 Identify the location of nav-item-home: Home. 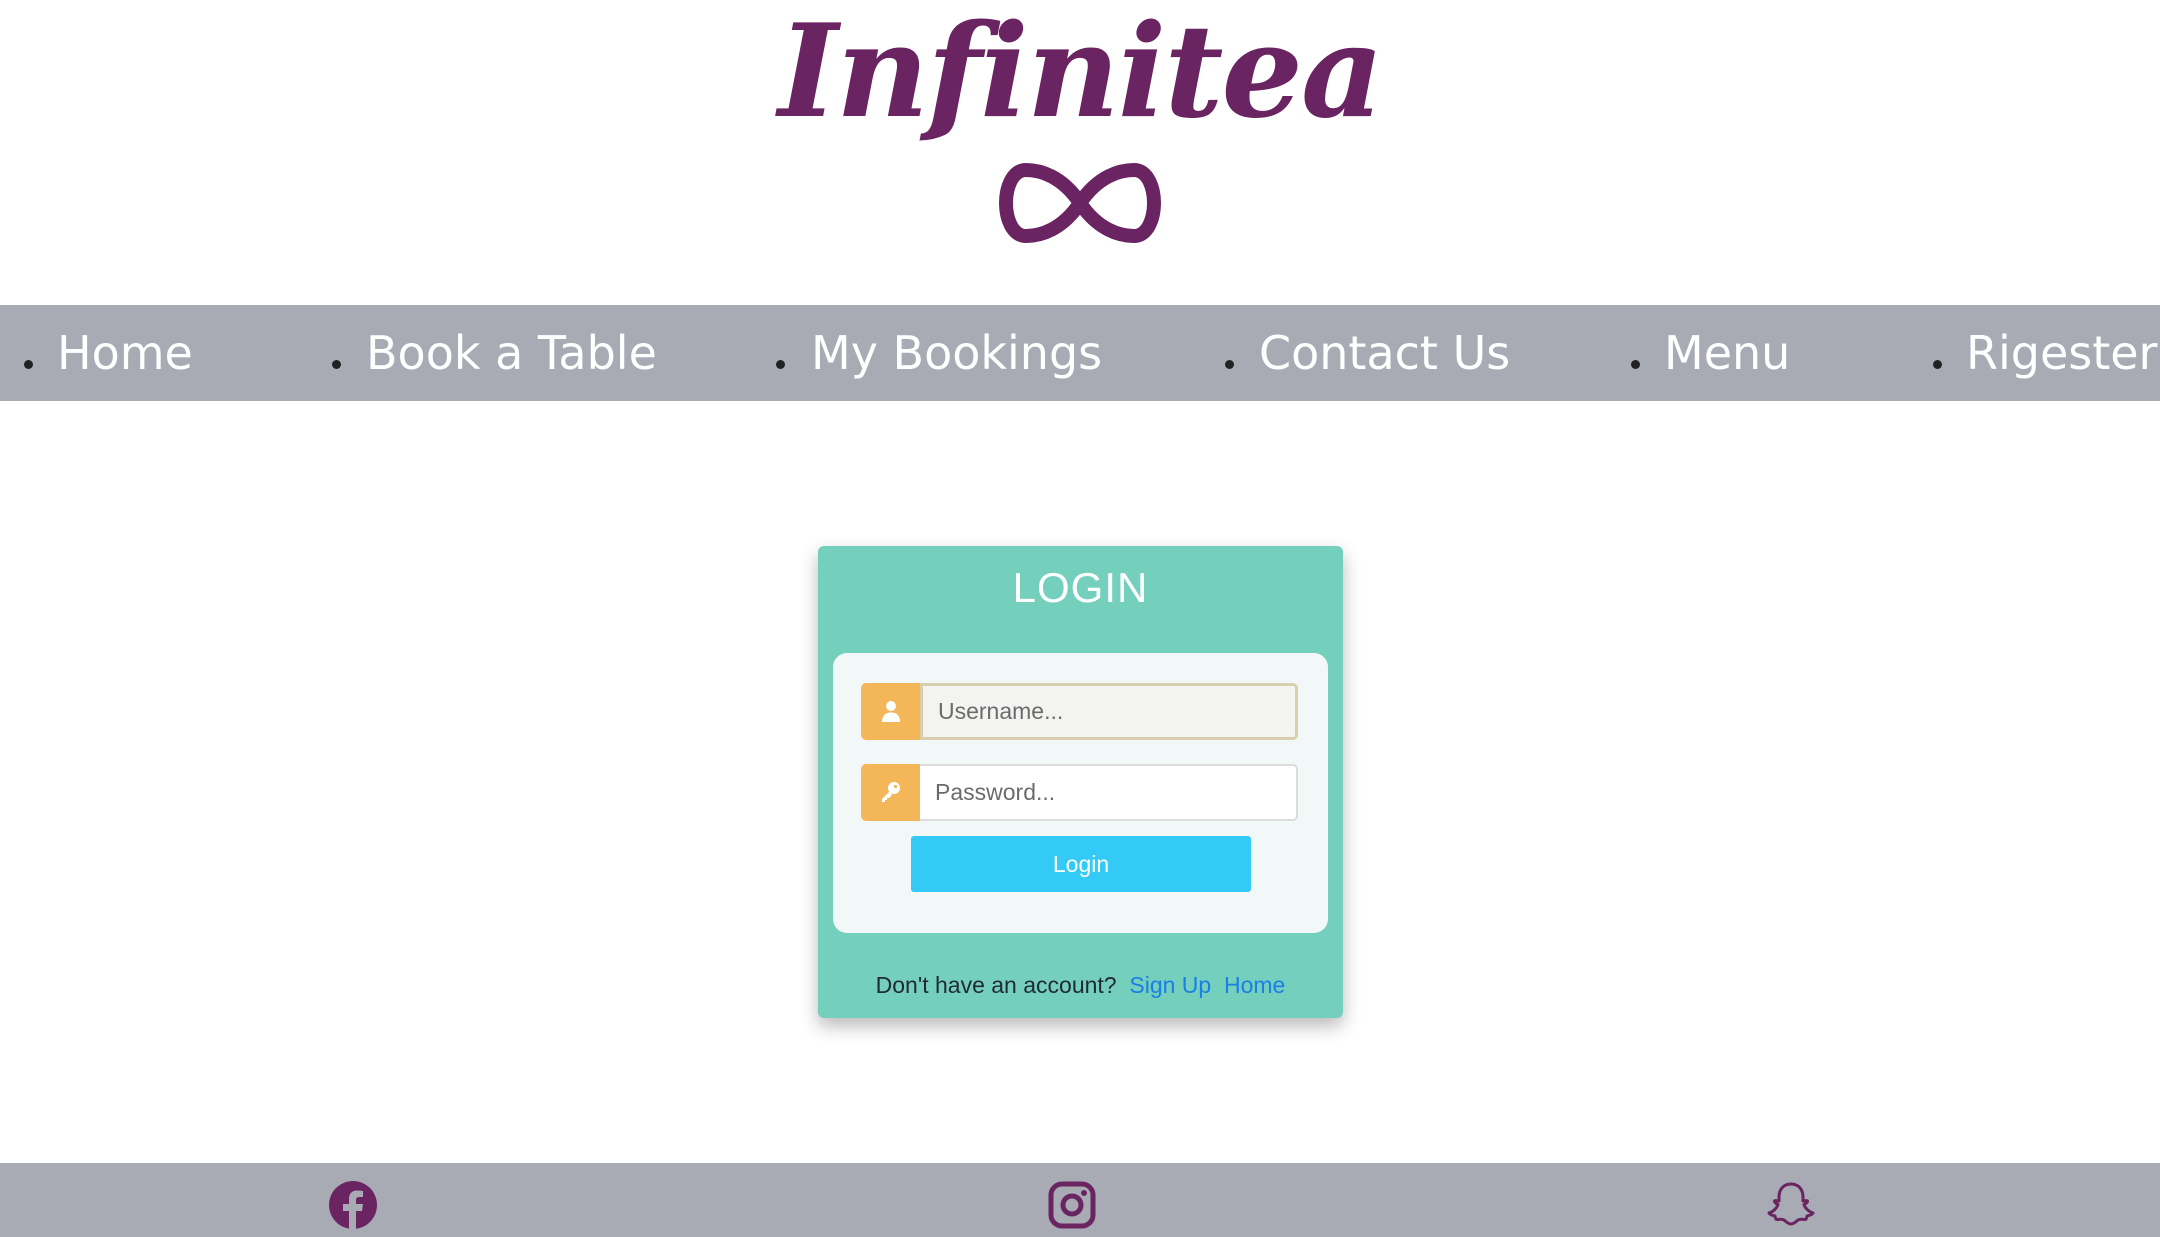
(125, 353).